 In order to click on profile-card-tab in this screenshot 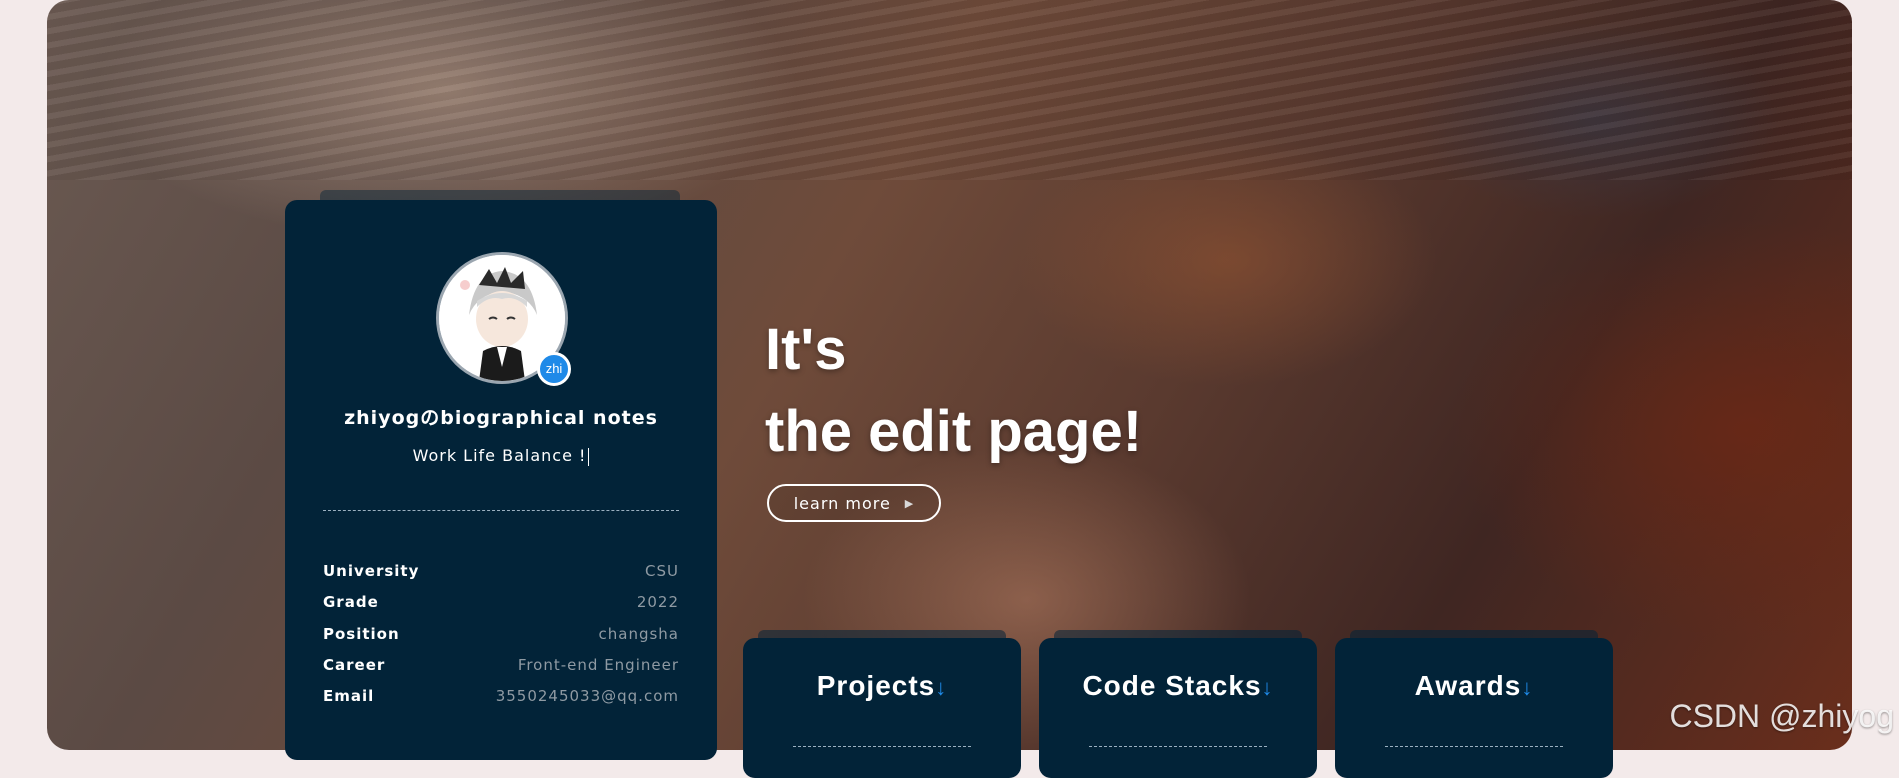, I will do `click(500, 195)`.